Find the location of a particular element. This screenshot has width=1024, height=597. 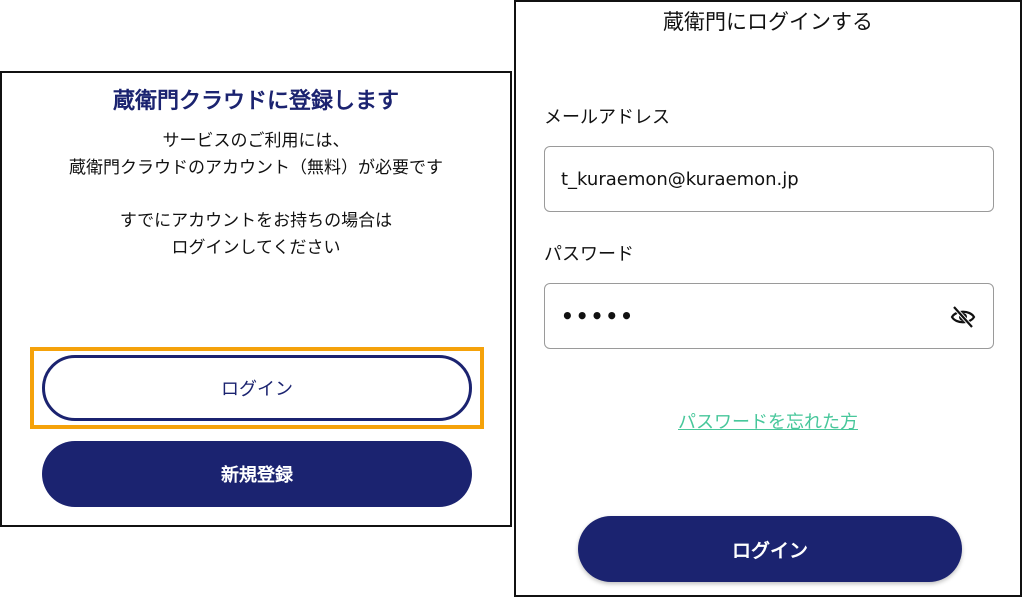

register-button: 新規登録 is located at coordinates (257, 474).